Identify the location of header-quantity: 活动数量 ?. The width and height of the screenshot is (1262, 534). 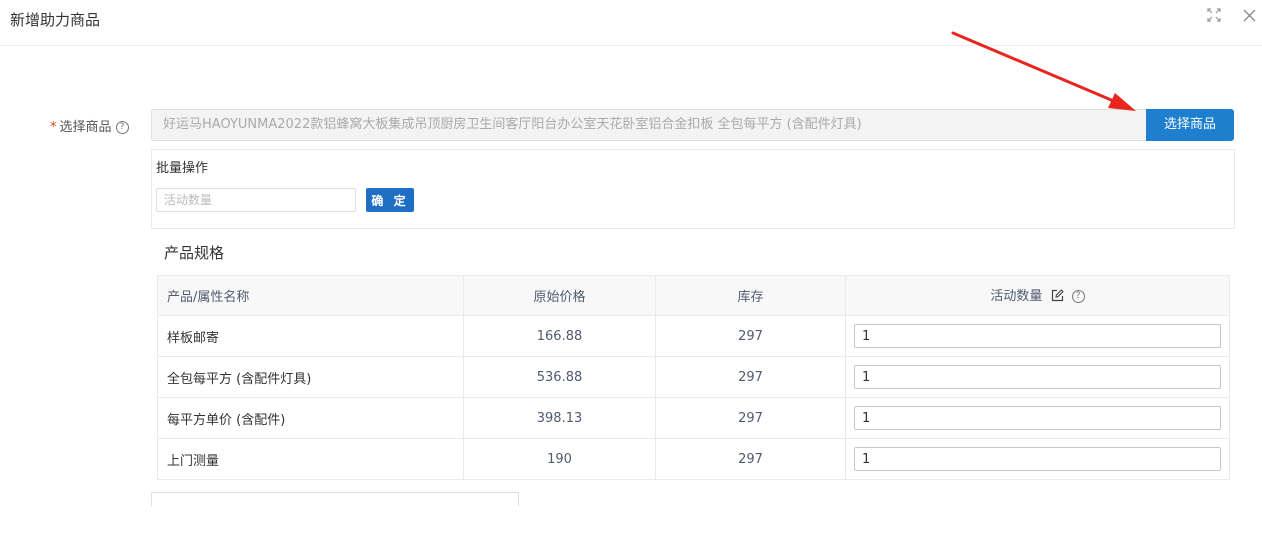
(1037, 295).